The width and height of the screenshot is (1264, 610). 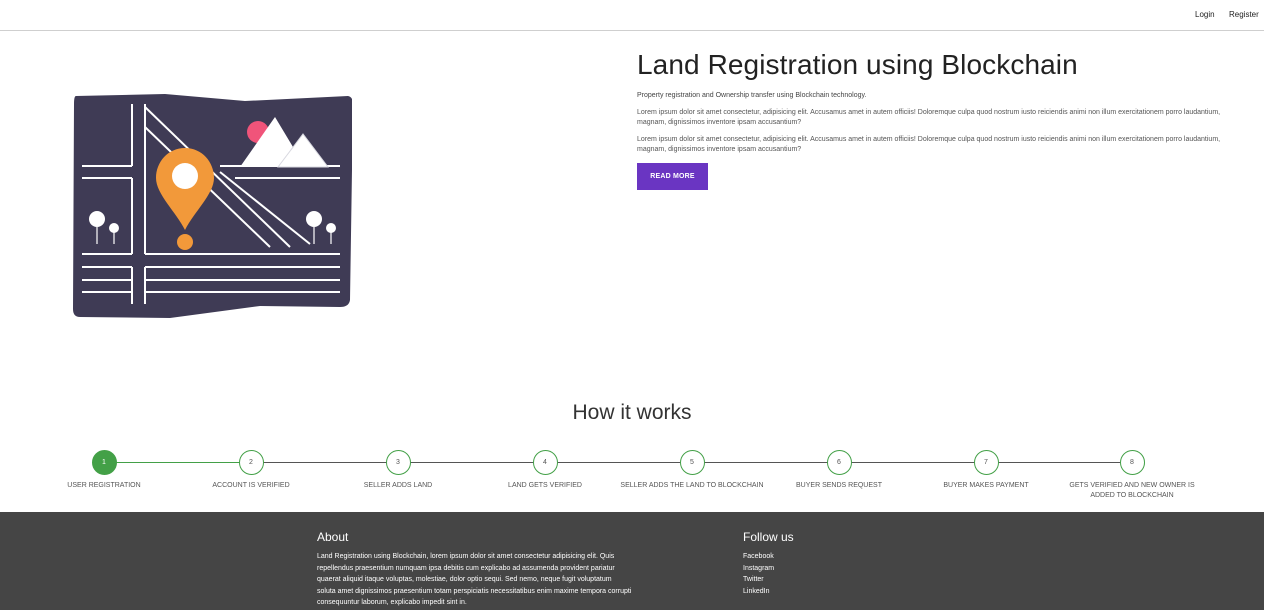 What do you see at coordinates (545, 462) in the screenshot?
I see `step-circle: 4` at bounding box center [545, 462].